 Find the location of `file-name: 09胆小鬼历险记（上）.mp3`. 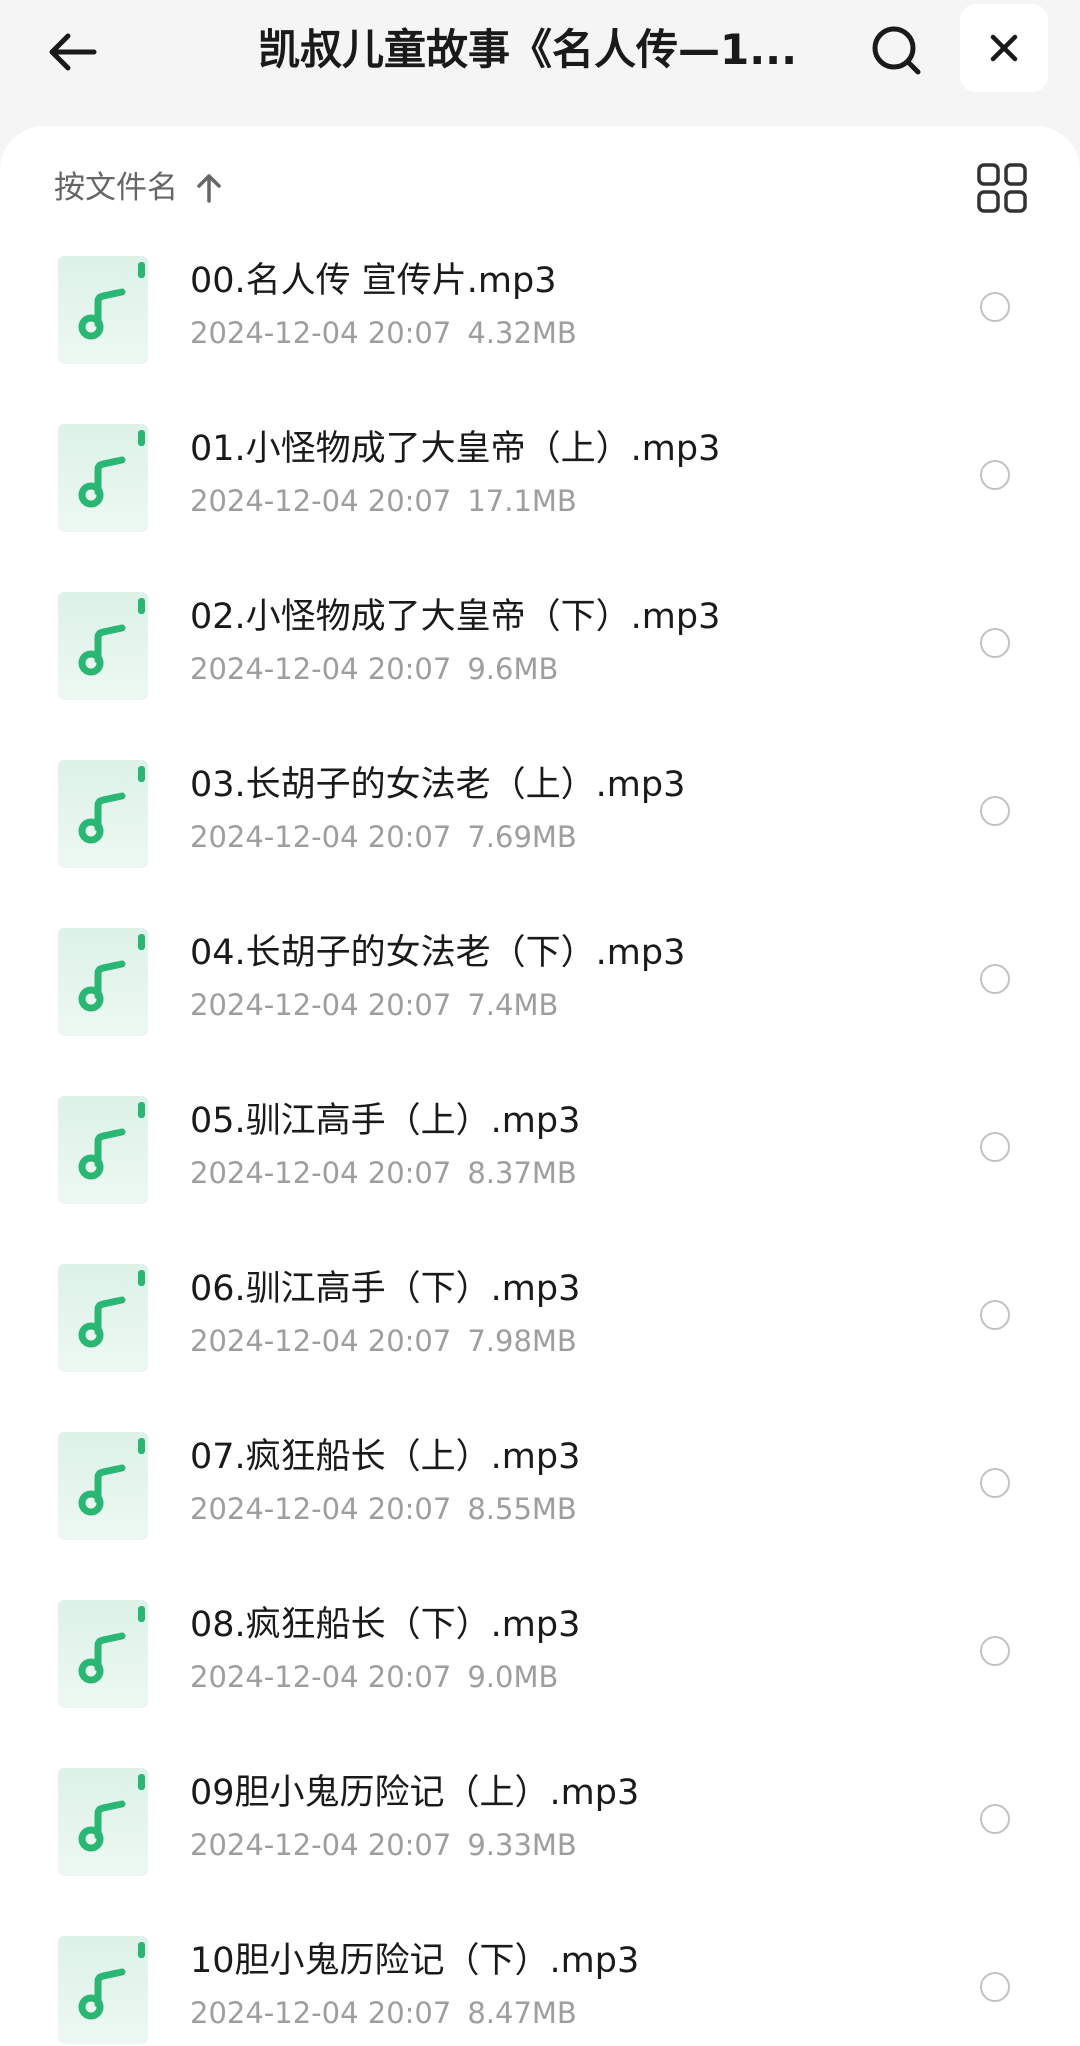

file-name: 09胆小鬼历险记（上）.mp3 is located at coordinates (415, 1793).